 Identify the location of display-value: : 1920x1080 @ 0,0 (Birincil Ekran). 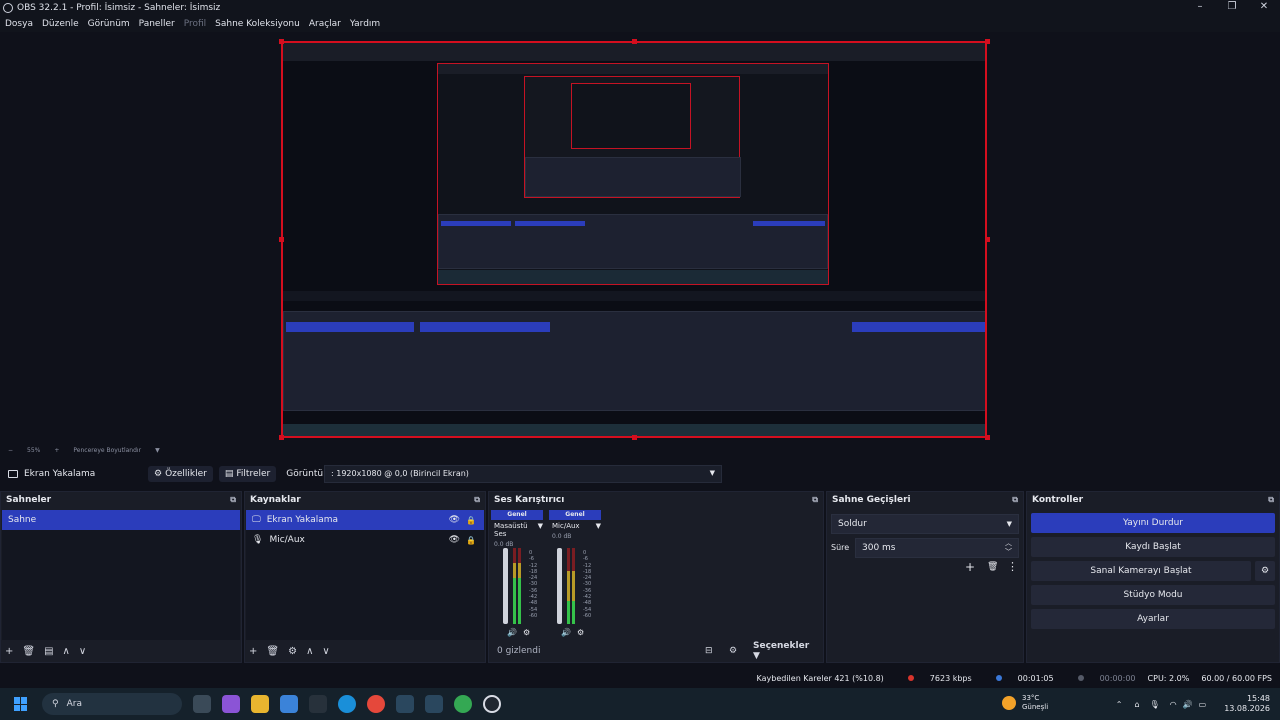
(400, 473).